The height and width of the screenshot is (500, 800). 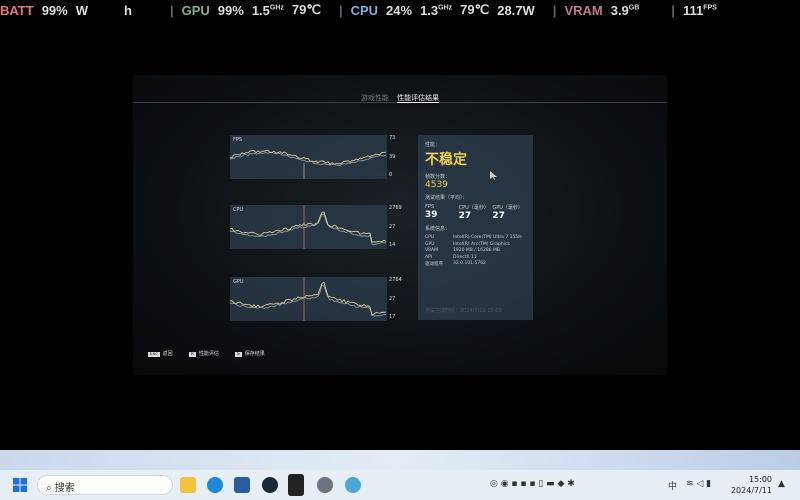 I want to click on cpu-chart: CPU 2769 27 14, so click(x=316, y=227).